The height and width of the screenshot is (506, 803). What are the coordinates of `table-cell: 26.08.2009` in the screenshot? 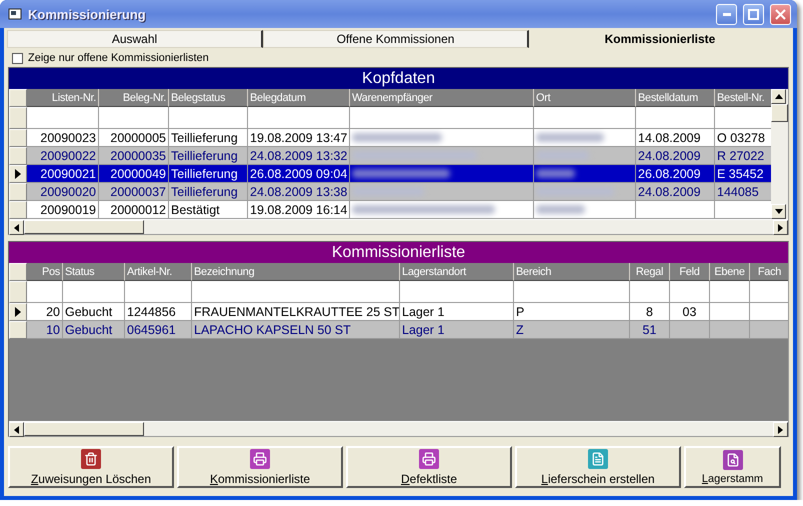 It's located at (675, 174).